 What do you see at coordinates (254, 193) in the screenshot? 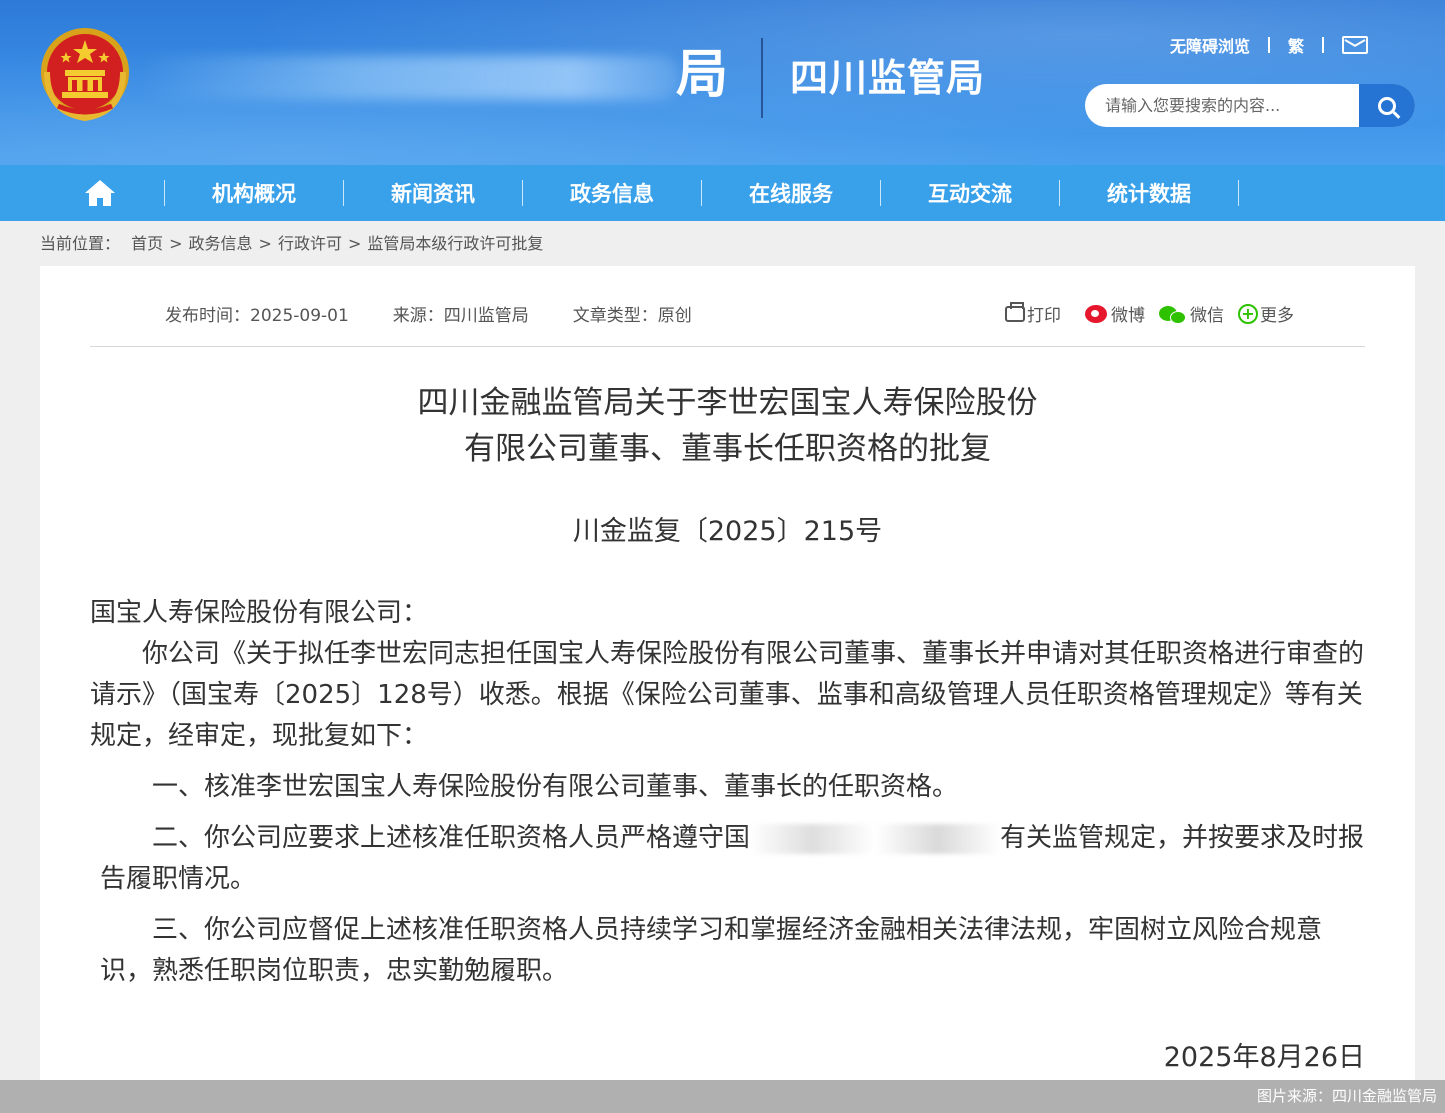
I see `nav-item-about: 机构概况` at bounding box center [254, 193].